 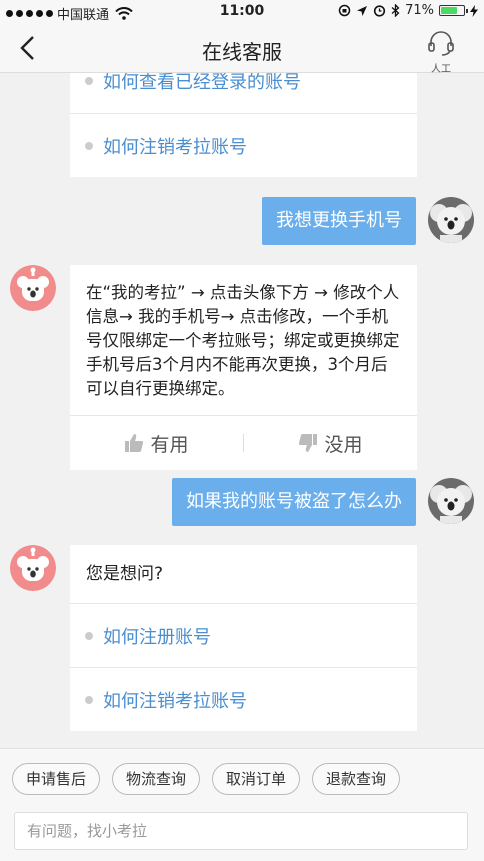 What do you see at coordinates (206, 779) in the screenshot?
I see `quick-actions: 申请售后 物流查询 取消订单 退款查询` at bounding box center [206, 779].